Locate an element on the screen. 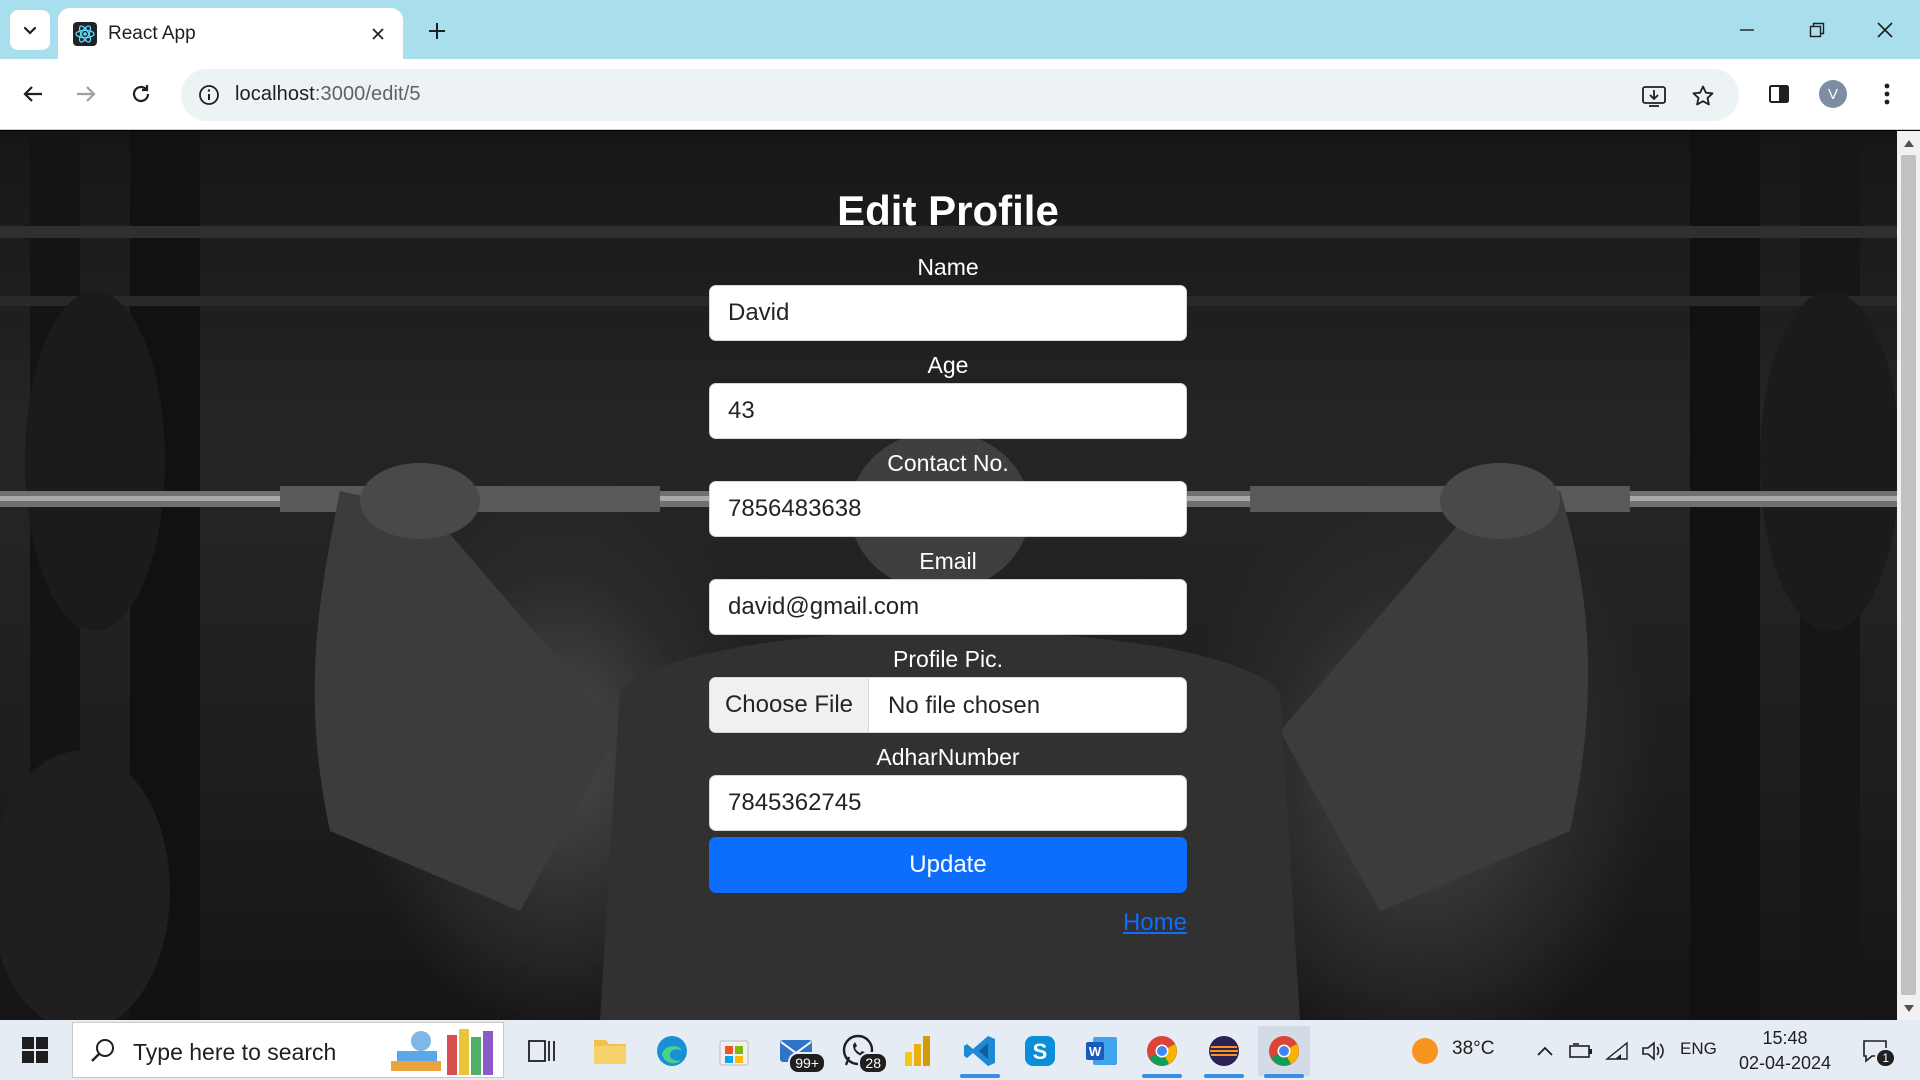 The width and height of the screenshot is (1920, 1080). tab-close-button is located at coordinates (378, 34).